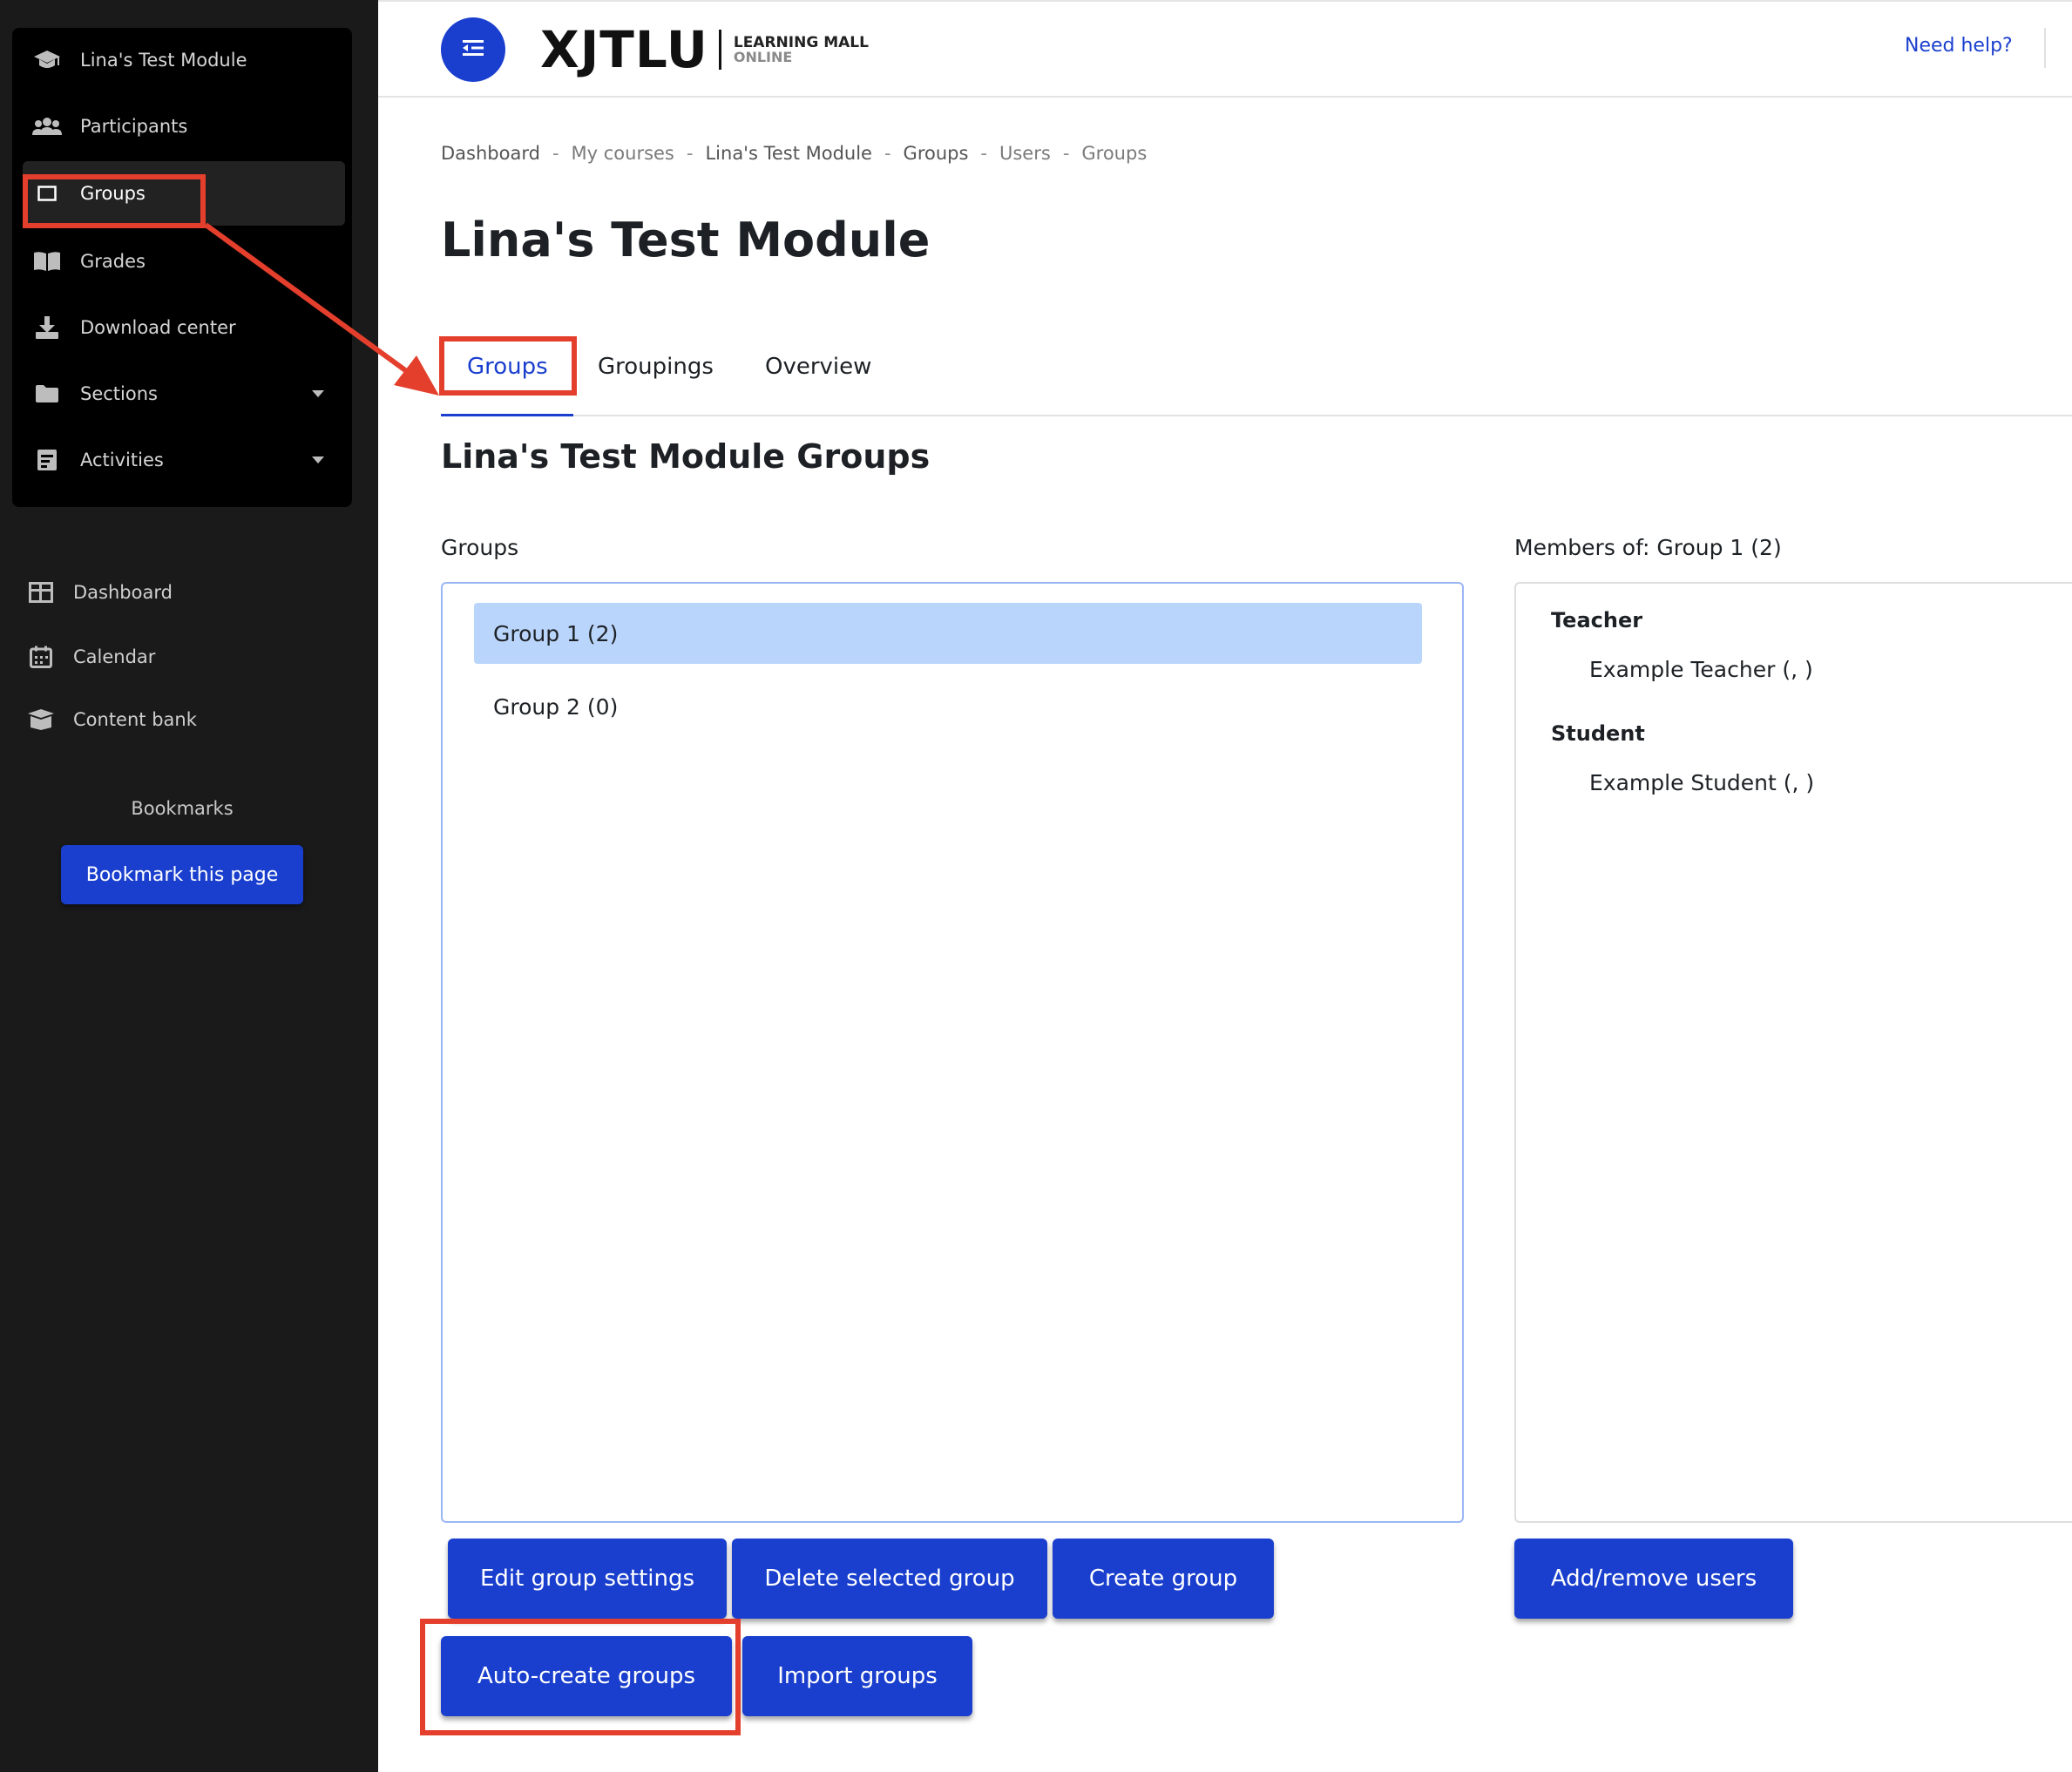  What do you see at coordinates (587, 1579) in the screenshot?
I see `edit-group-settings-button: Edit group settings` at bounding box center [587, 1579].